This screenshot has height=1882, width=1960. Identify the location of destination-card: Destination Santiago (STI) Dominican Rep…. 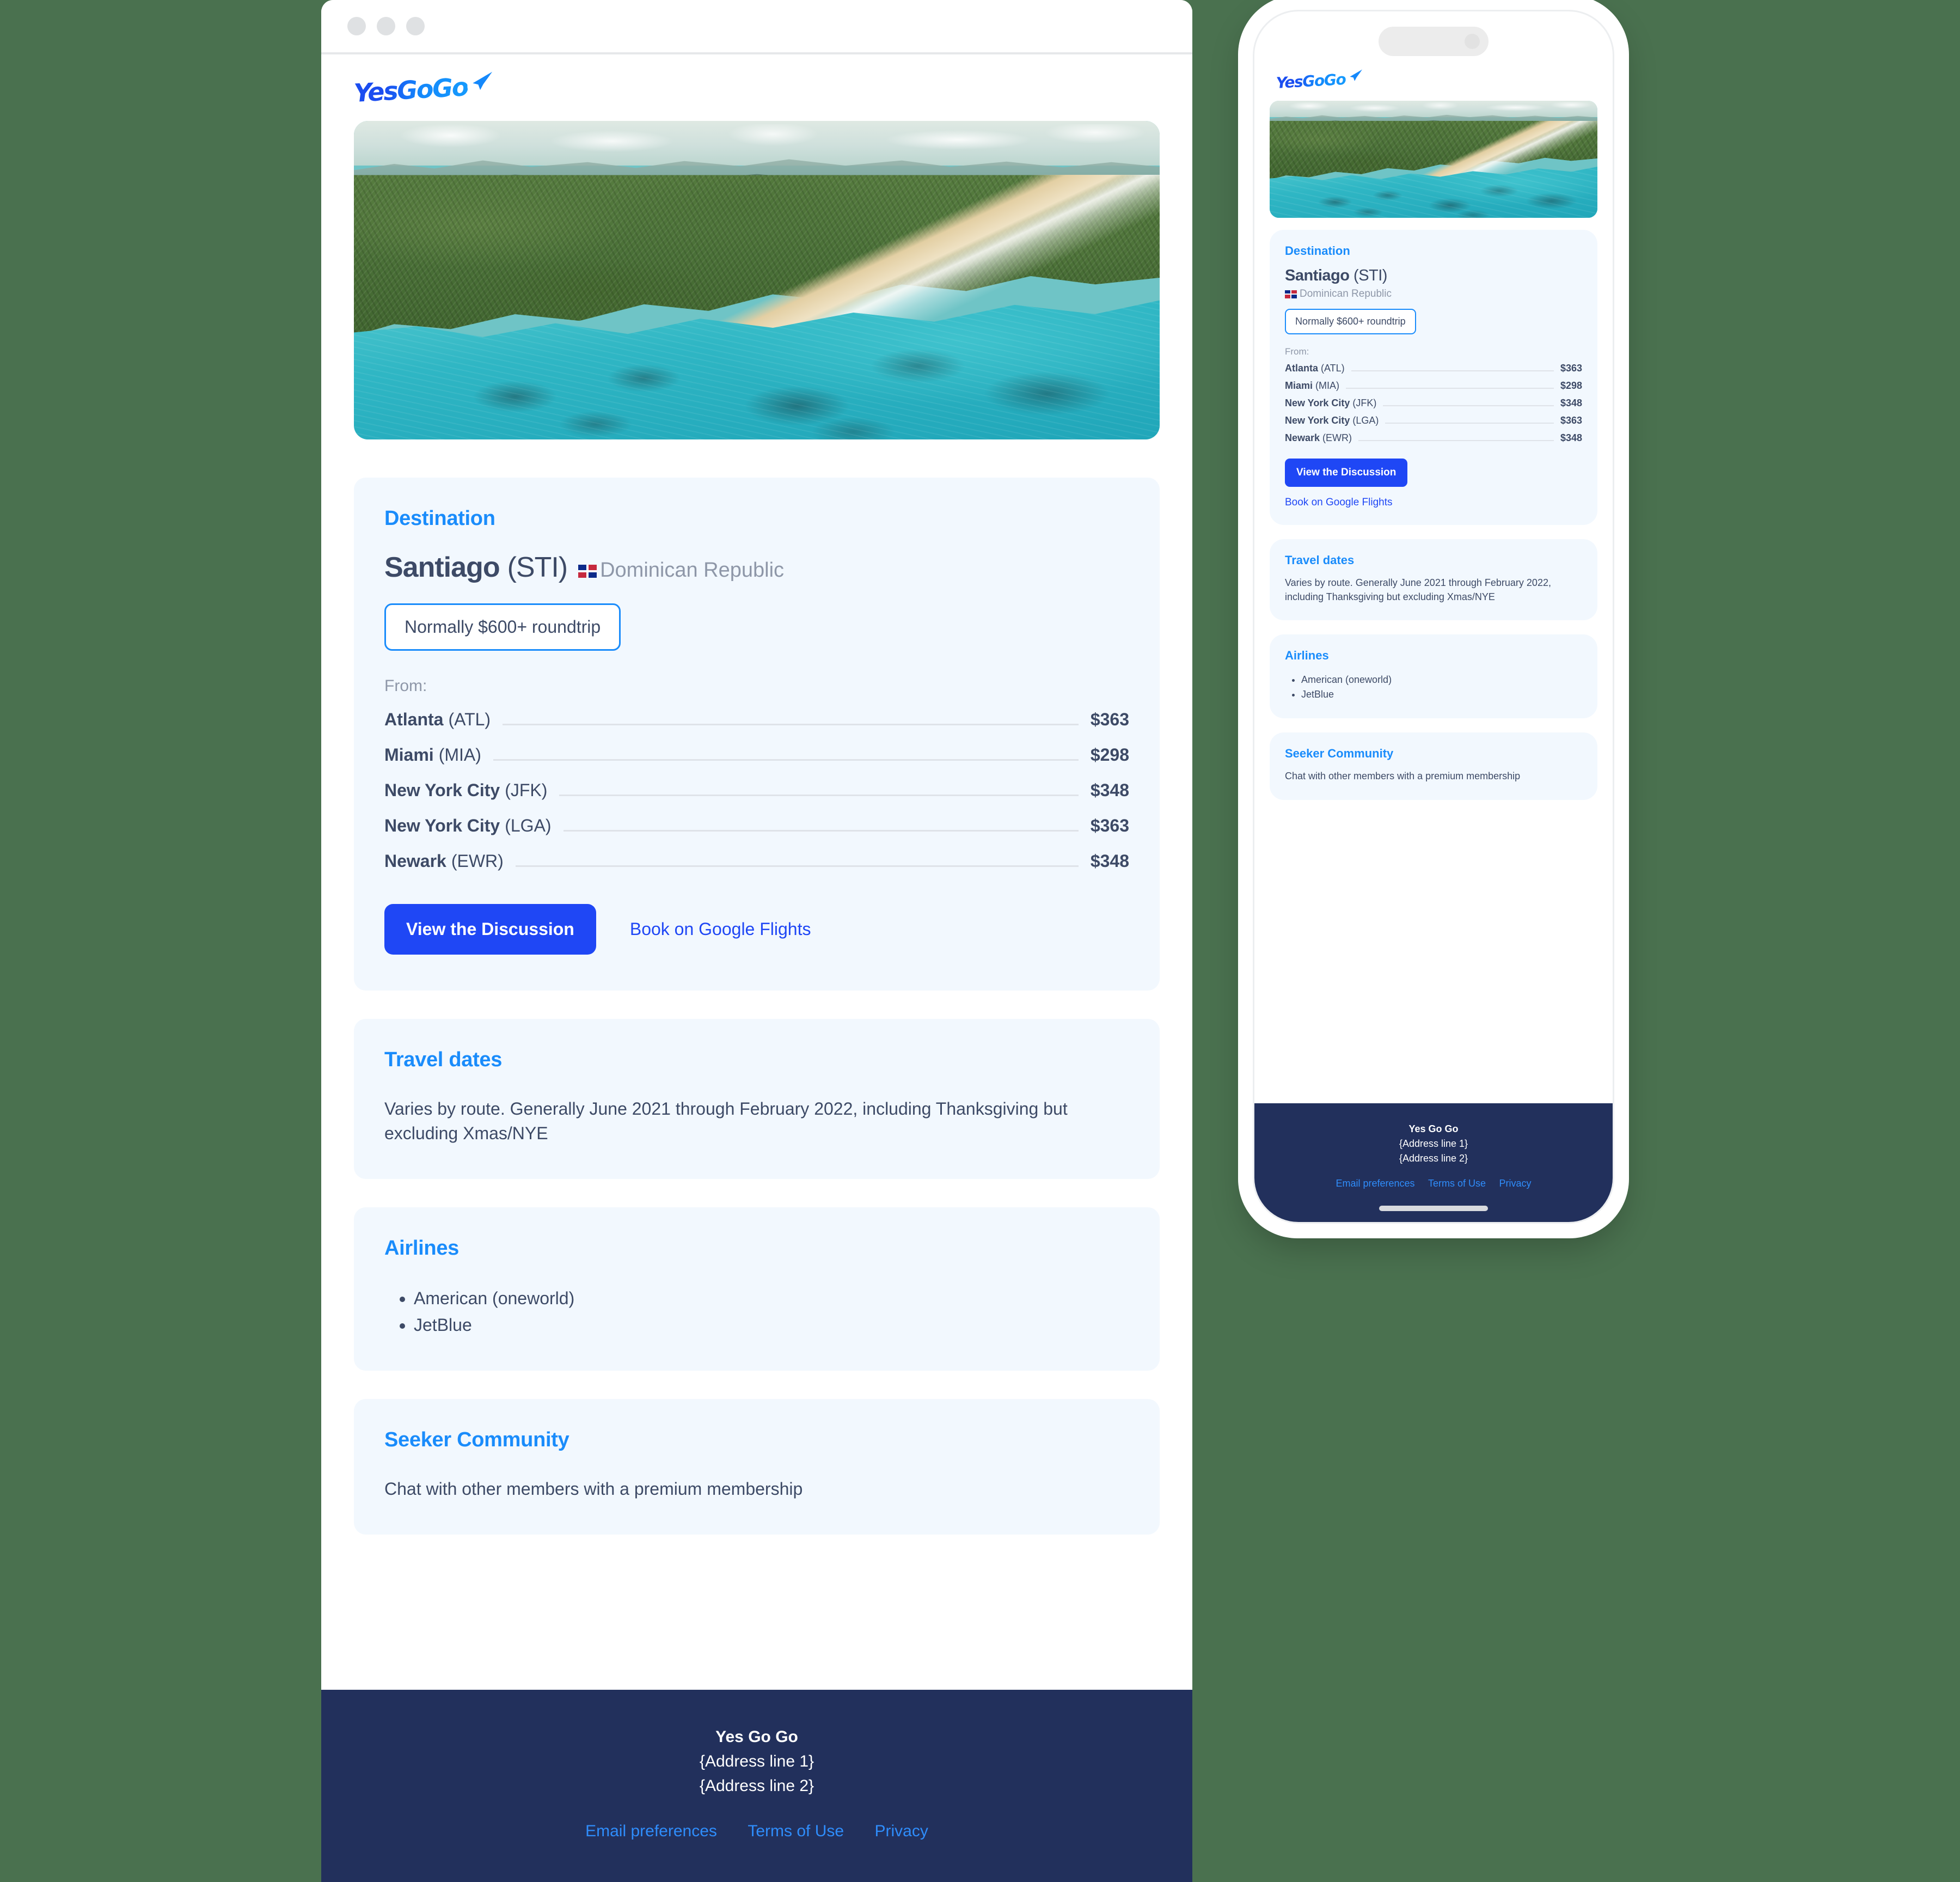
(757, 735).